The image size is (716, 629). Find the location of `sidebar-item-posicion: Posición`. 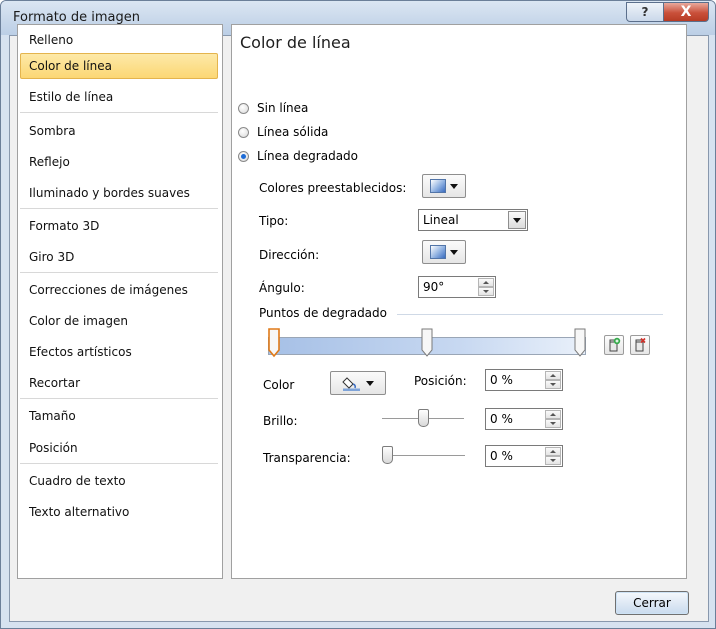

sidebar-item-posicion: Posición is located at coordinates (119, 448).